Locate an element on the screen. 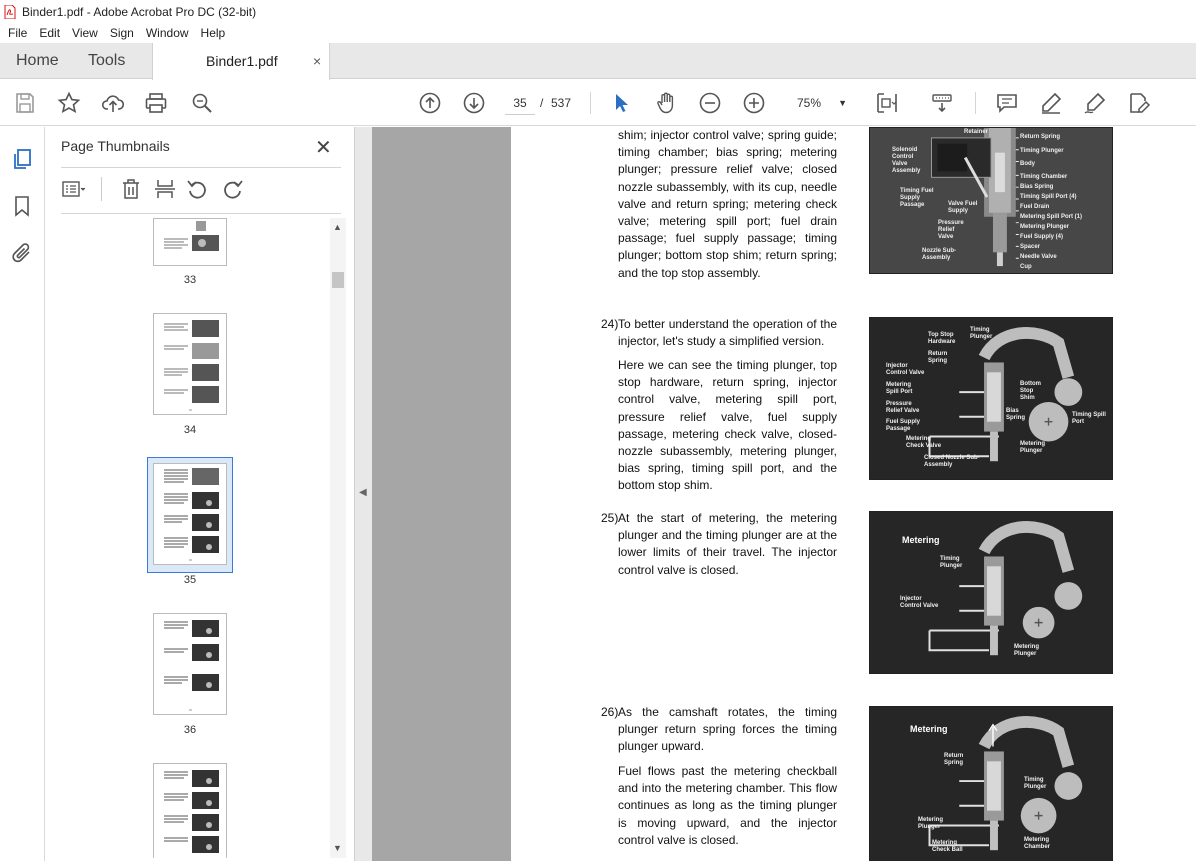 The width and height of the screenshot is (1196, 861). bookmarks-icon is located at coordinates (22, 206).